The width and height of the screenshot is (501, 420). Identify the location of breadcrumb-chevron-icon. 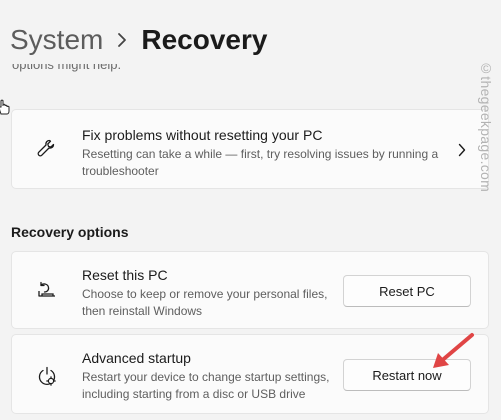
(122, 40).